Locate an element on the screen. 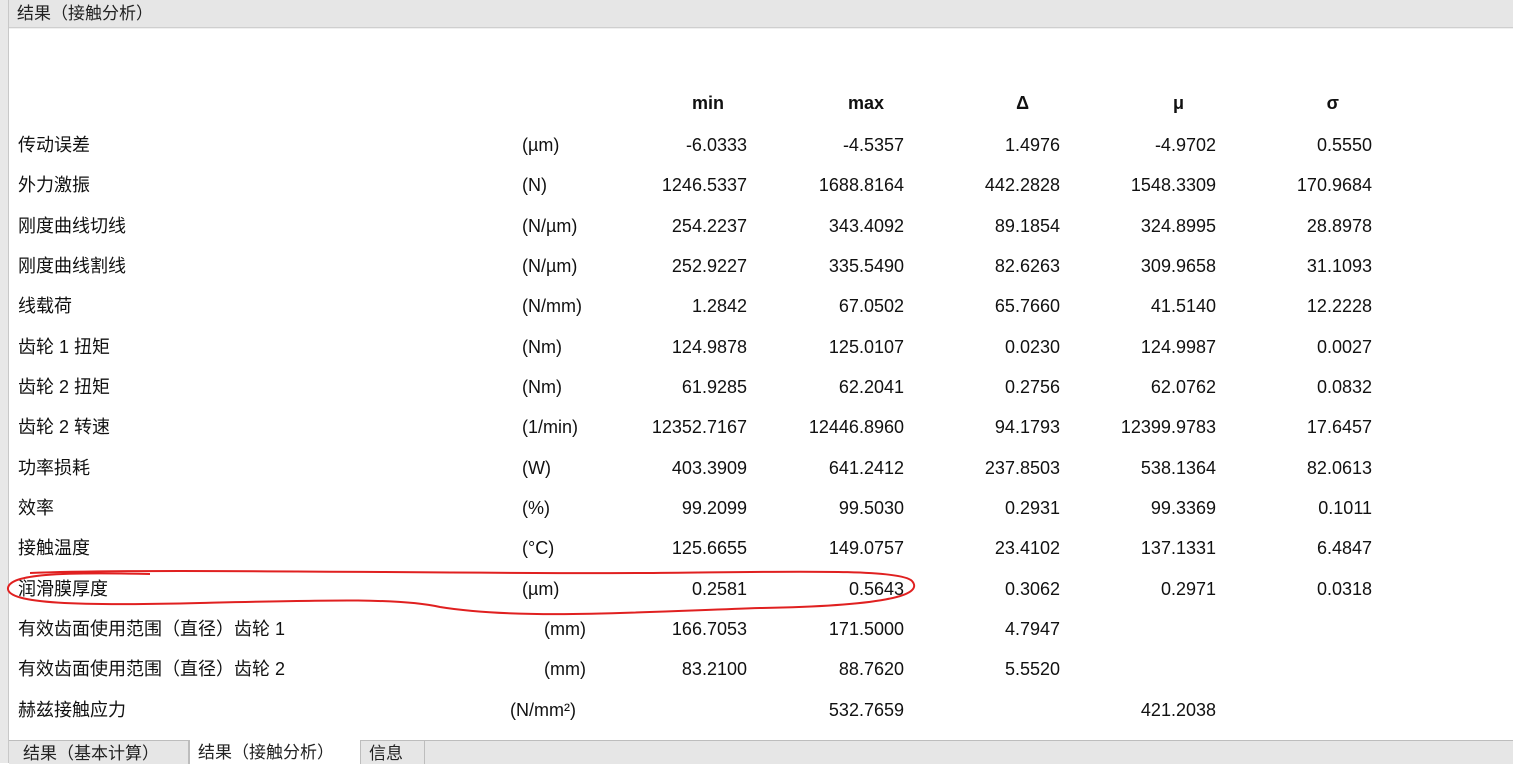 This screenshot has height=764, width=1513. row-mu: 137.1331 is located at coordinates (1178, 548).